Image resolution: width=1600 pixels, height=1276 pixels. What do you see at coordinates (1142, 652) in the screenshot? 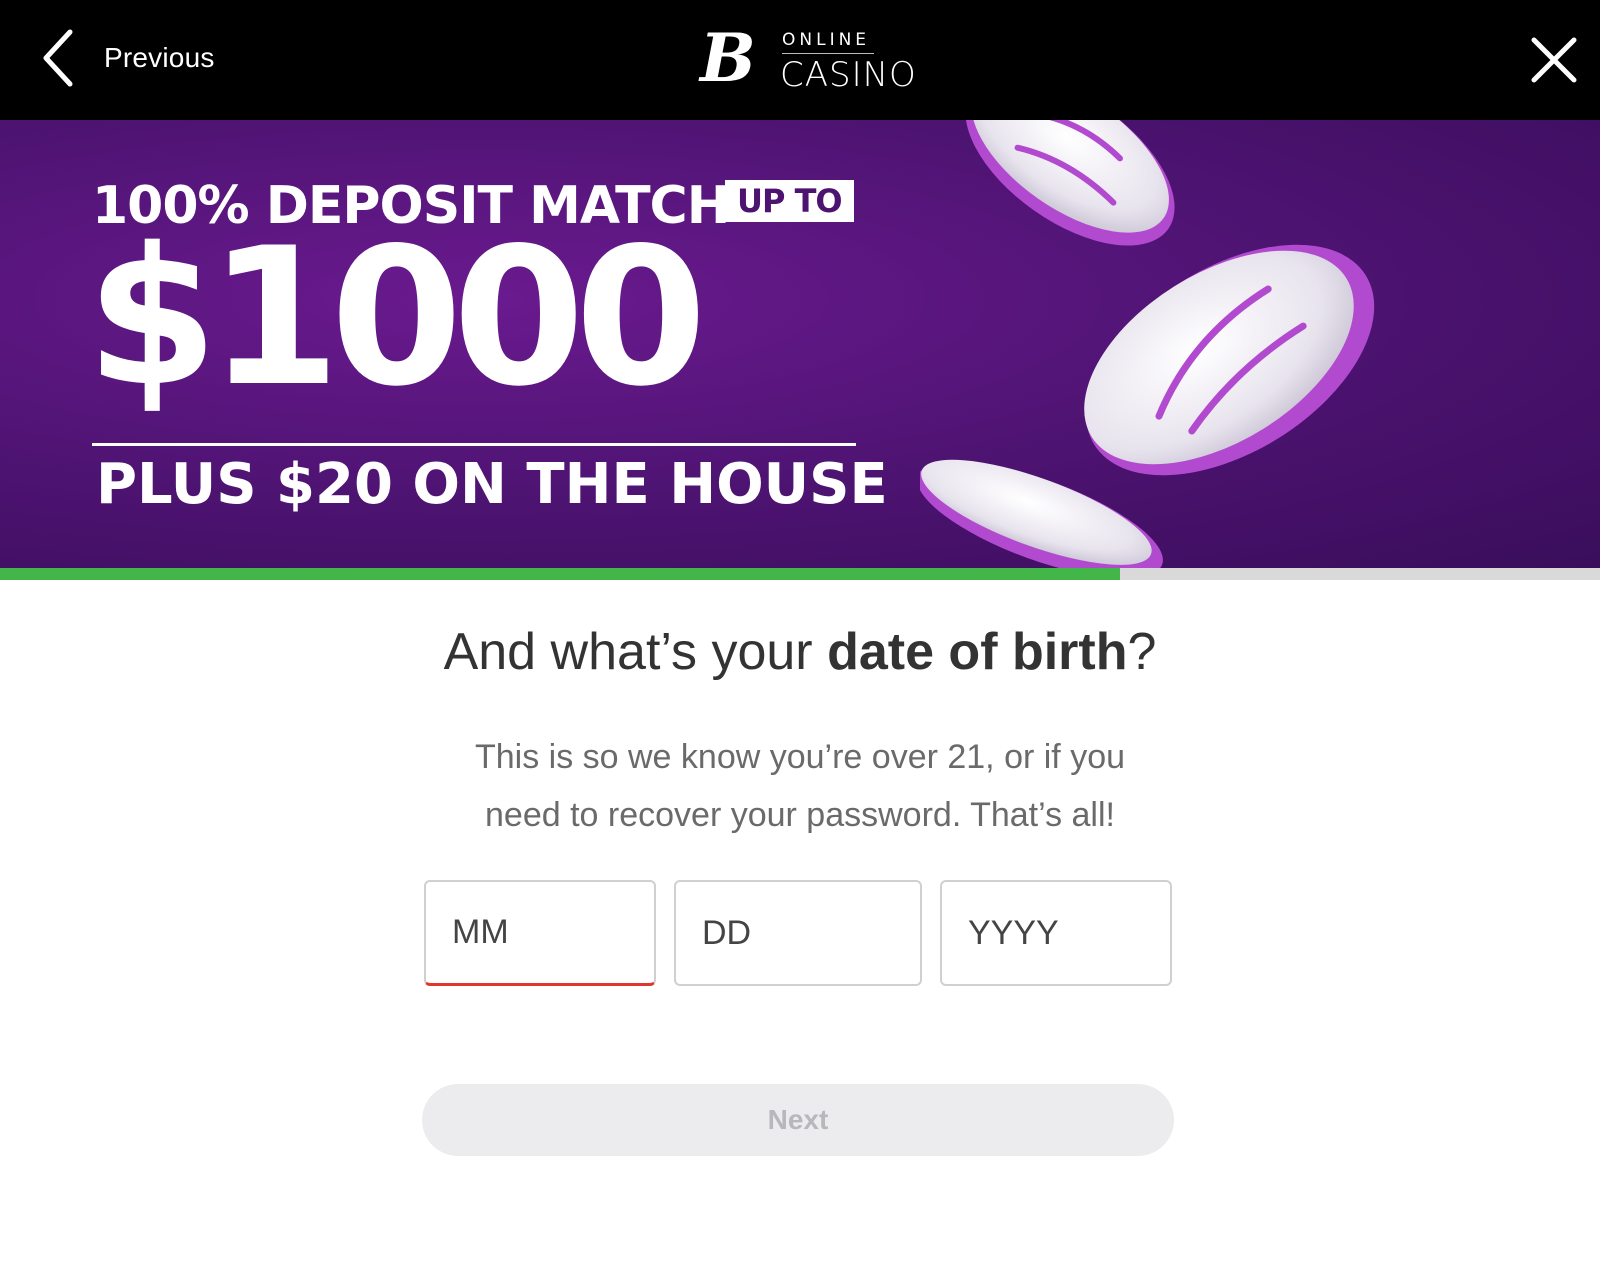
I see `title-suffix: ?` at bounding box center [1142, 652].